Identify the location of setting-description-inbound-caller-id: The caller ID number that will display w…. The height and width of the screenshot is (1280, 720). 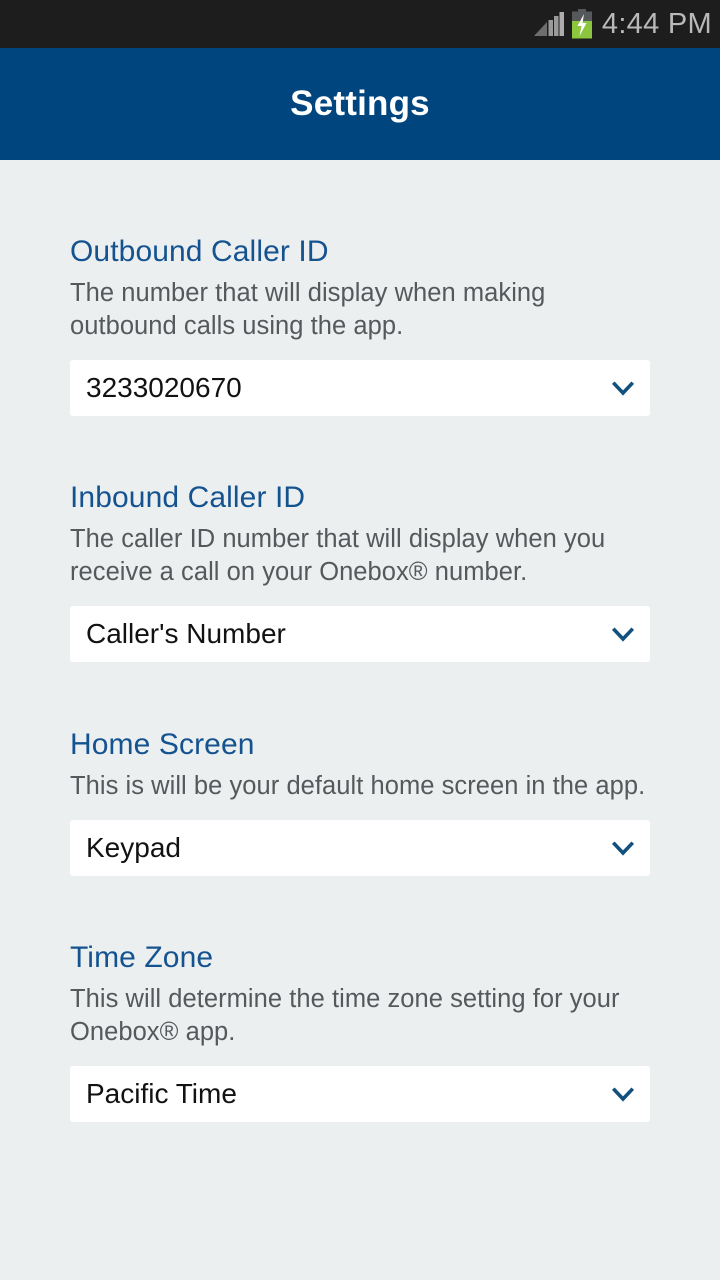
(338, 555).